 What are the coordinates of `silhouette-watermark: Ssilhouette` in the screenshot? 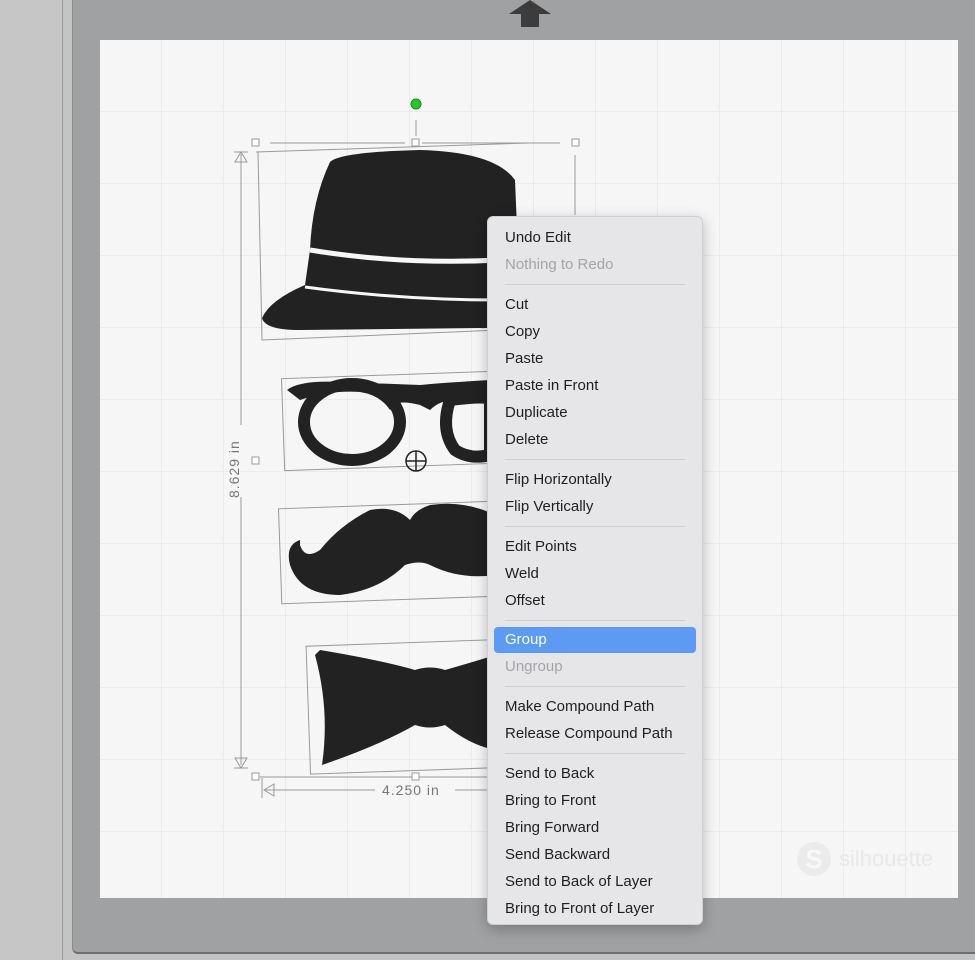 It's located at (865, 859).